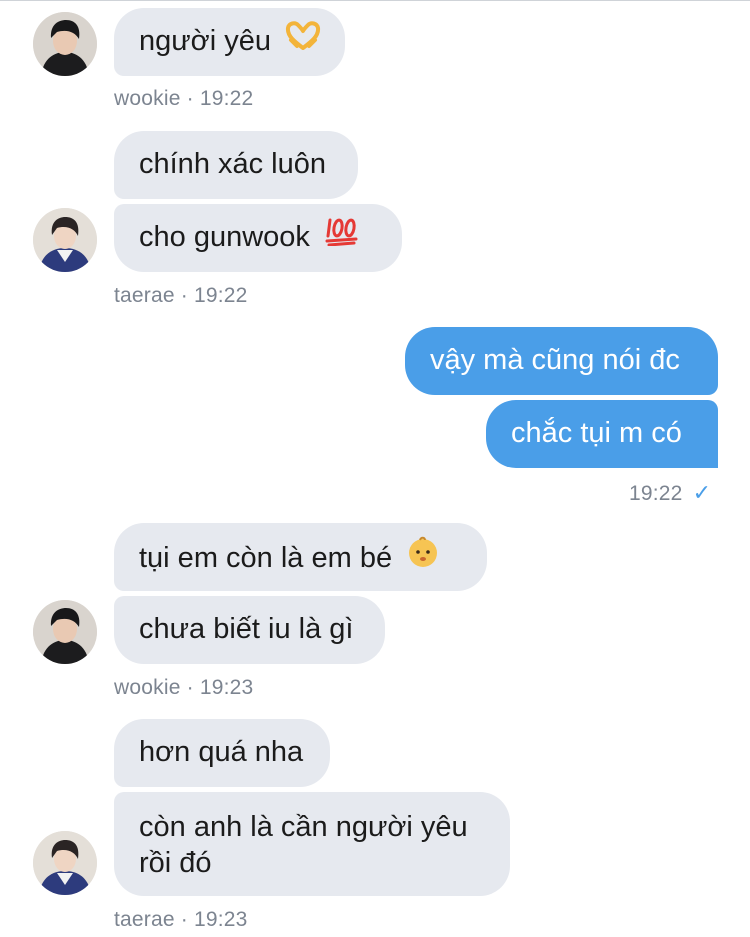 The width and height of the screenshot is (750, 937). What do you see at coordinates (656, 493) in the screenshot?
I see `message-time: 19:22` at bounding box center [656, 493].